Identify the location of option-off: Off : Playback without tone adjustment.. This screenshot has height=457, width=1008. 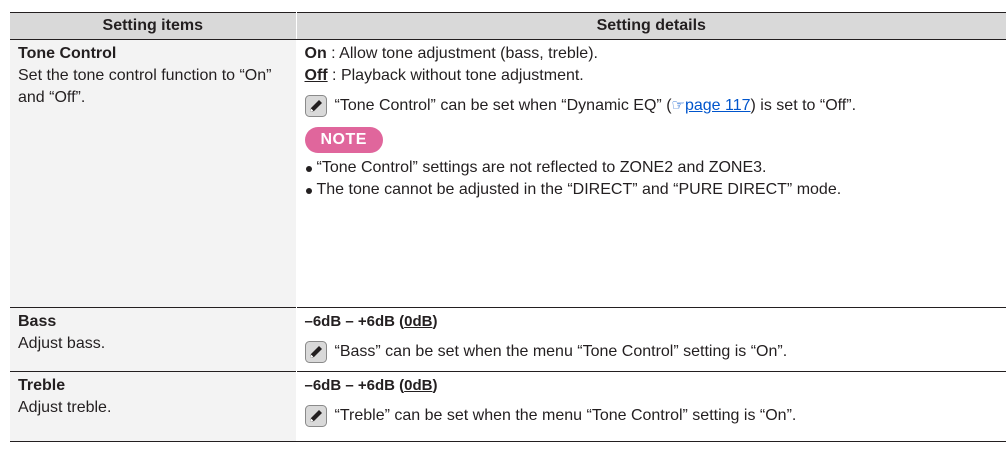
(652, 76).